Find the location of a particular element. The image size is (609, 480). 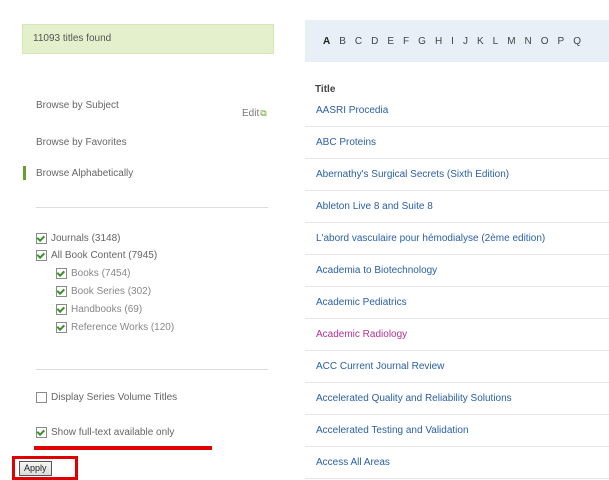

letter-d-link: D is located at coordinates (374, 41).